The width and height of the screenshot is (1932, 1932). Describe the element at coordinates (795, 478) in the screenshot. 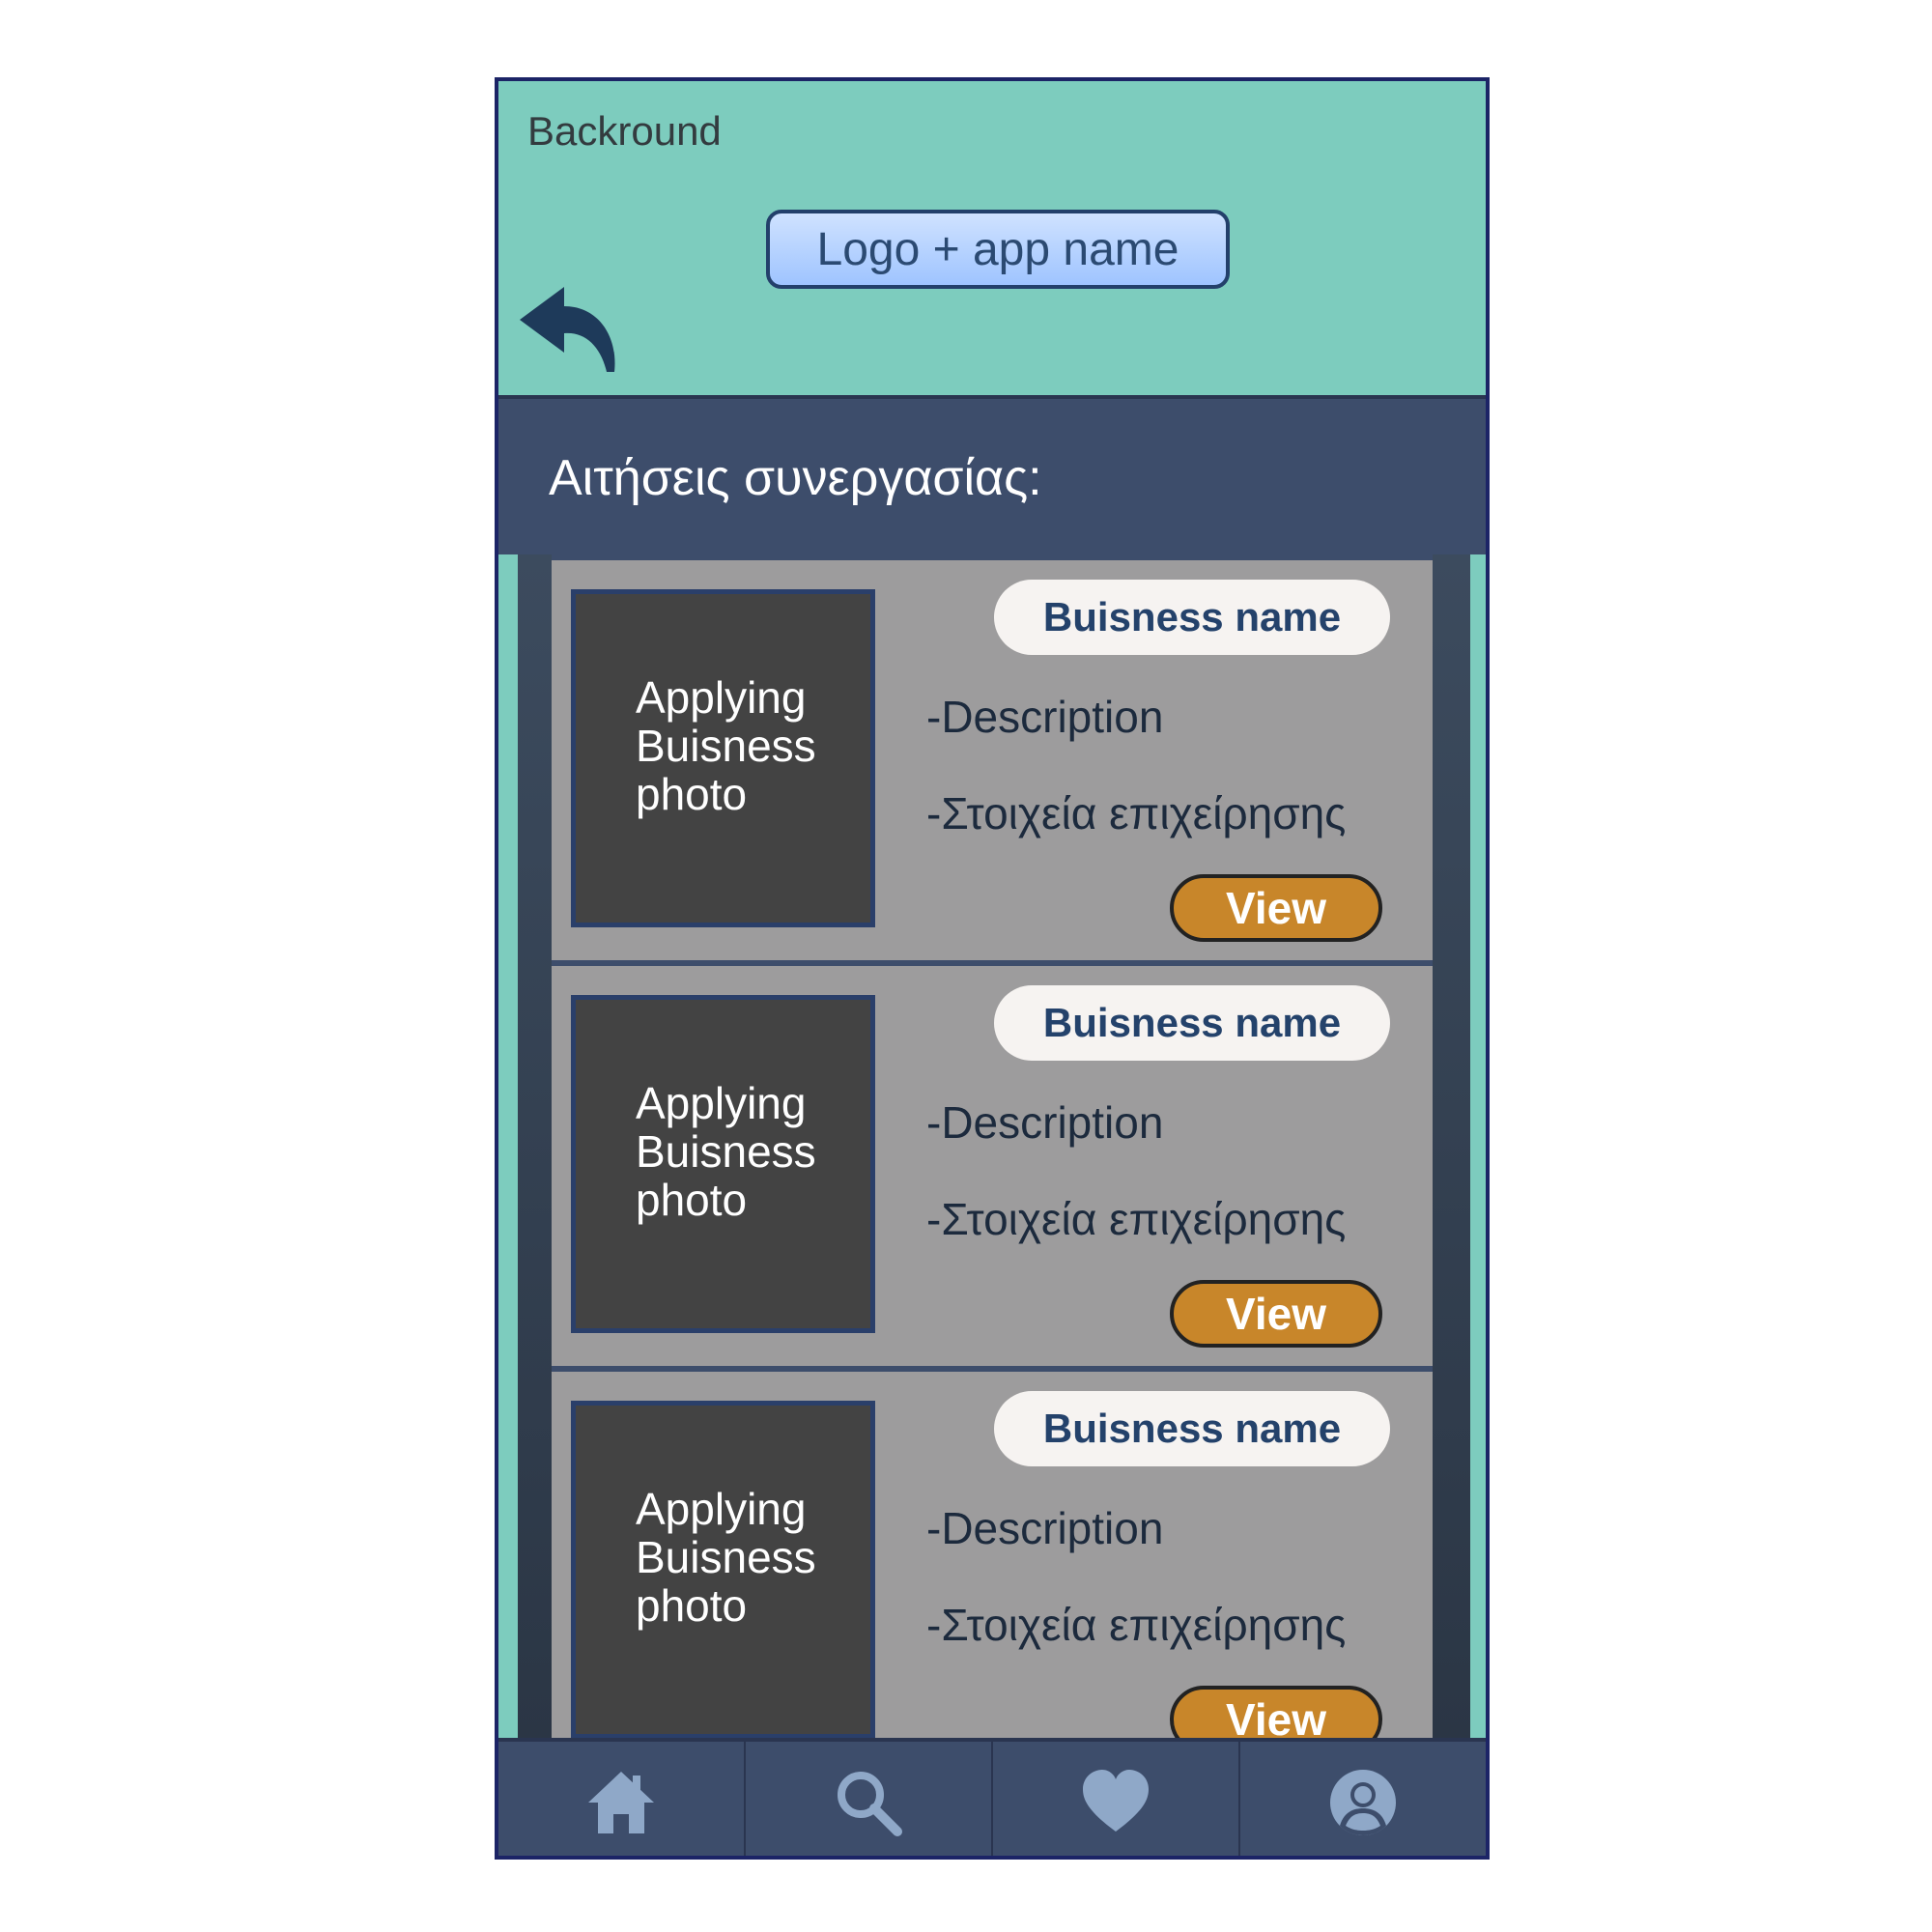

I see `page-title: Αιτήσεις συνεργασίας:` at that location.